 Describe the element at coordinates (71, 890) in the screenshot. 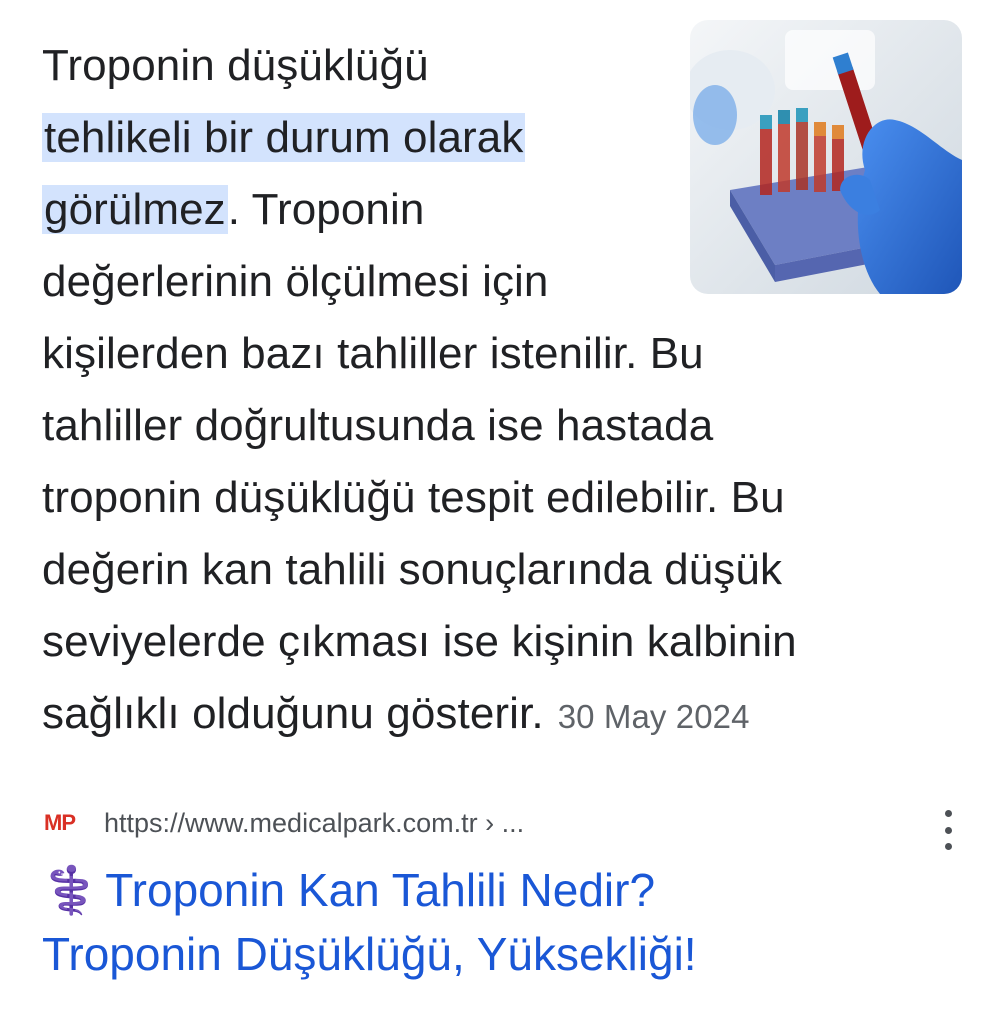

I see `medical-symbol-icon: ⚕️` at that location.